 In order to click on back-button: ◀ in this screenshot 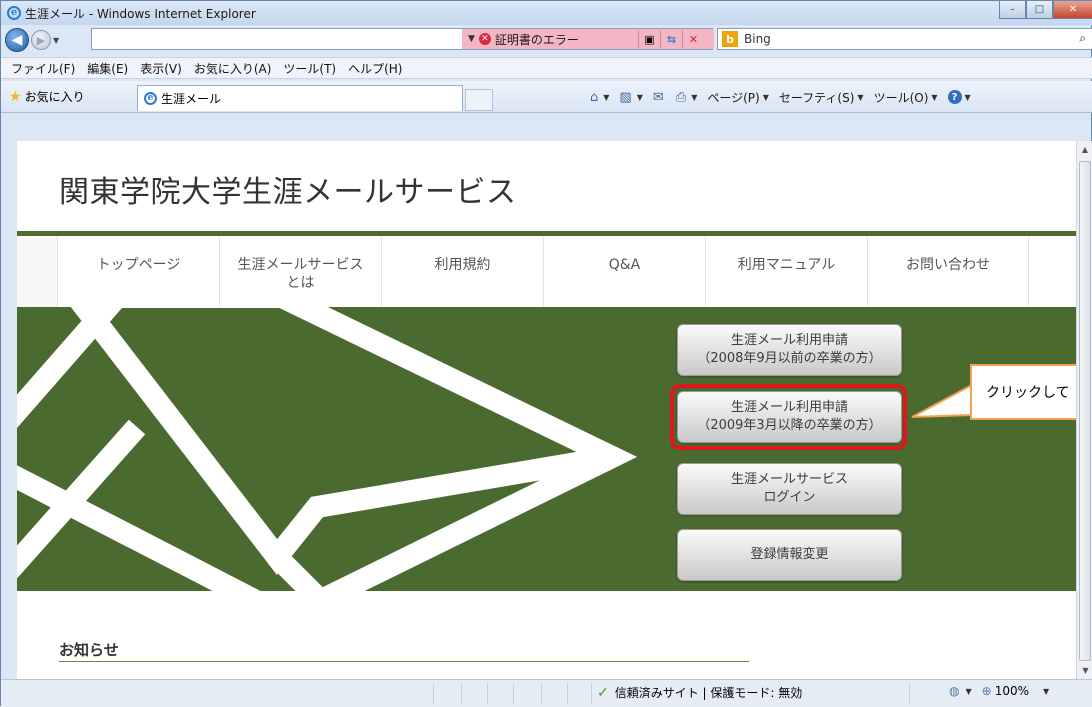, I will do `click(17, 40)`.